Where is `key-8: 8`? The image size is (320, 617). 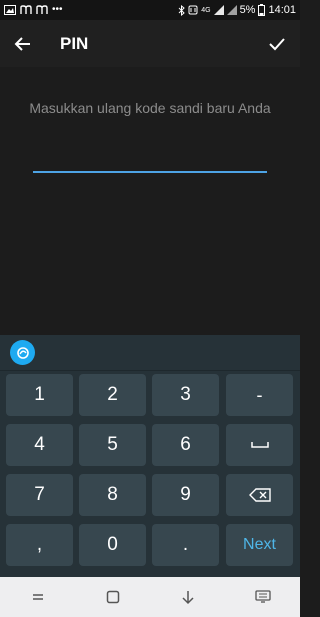
key-8: 8 is located at coordinates (112, 495).